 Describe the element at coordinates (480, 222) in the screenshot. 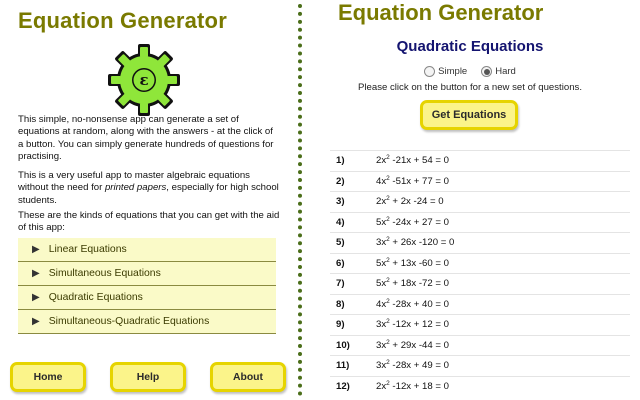

I see `equation-row: 4) 5x2 -24x + 27 = 0` at that location.